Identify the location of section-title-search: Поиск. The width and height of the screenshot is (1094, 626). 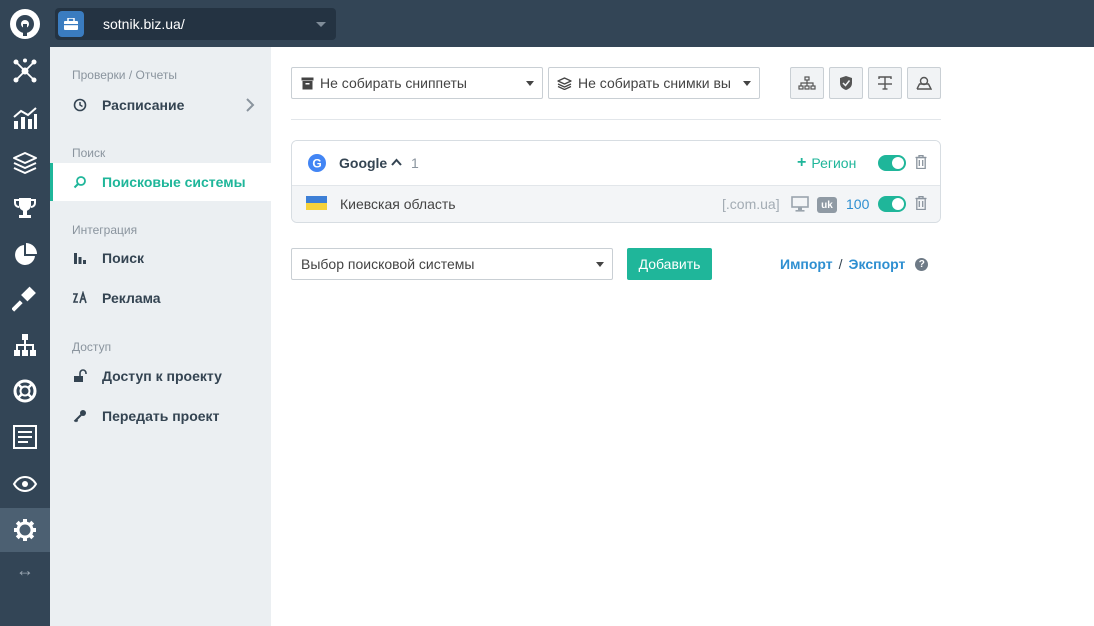
(89, 153).